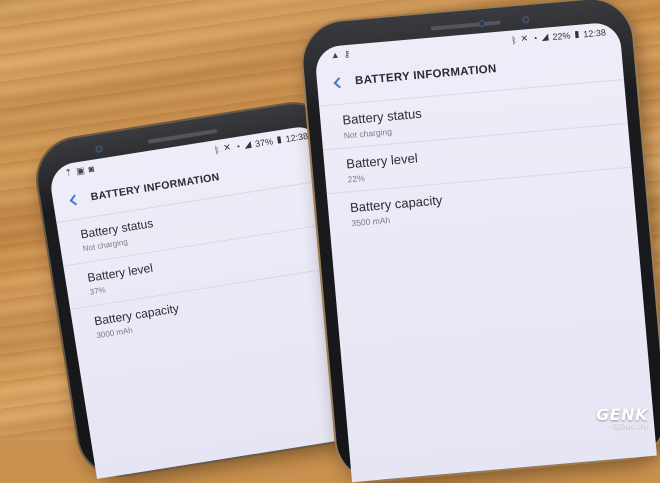 The image size is (660, 483). Describe the element at coordinates (465, 25) in the screenshot. I see `earpiece` at that location.